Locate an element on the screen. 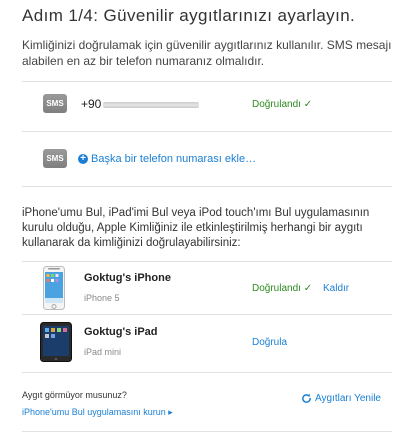 This screenshot has height=438, width=414. ipad-icon is located at coordinates (56, 342).